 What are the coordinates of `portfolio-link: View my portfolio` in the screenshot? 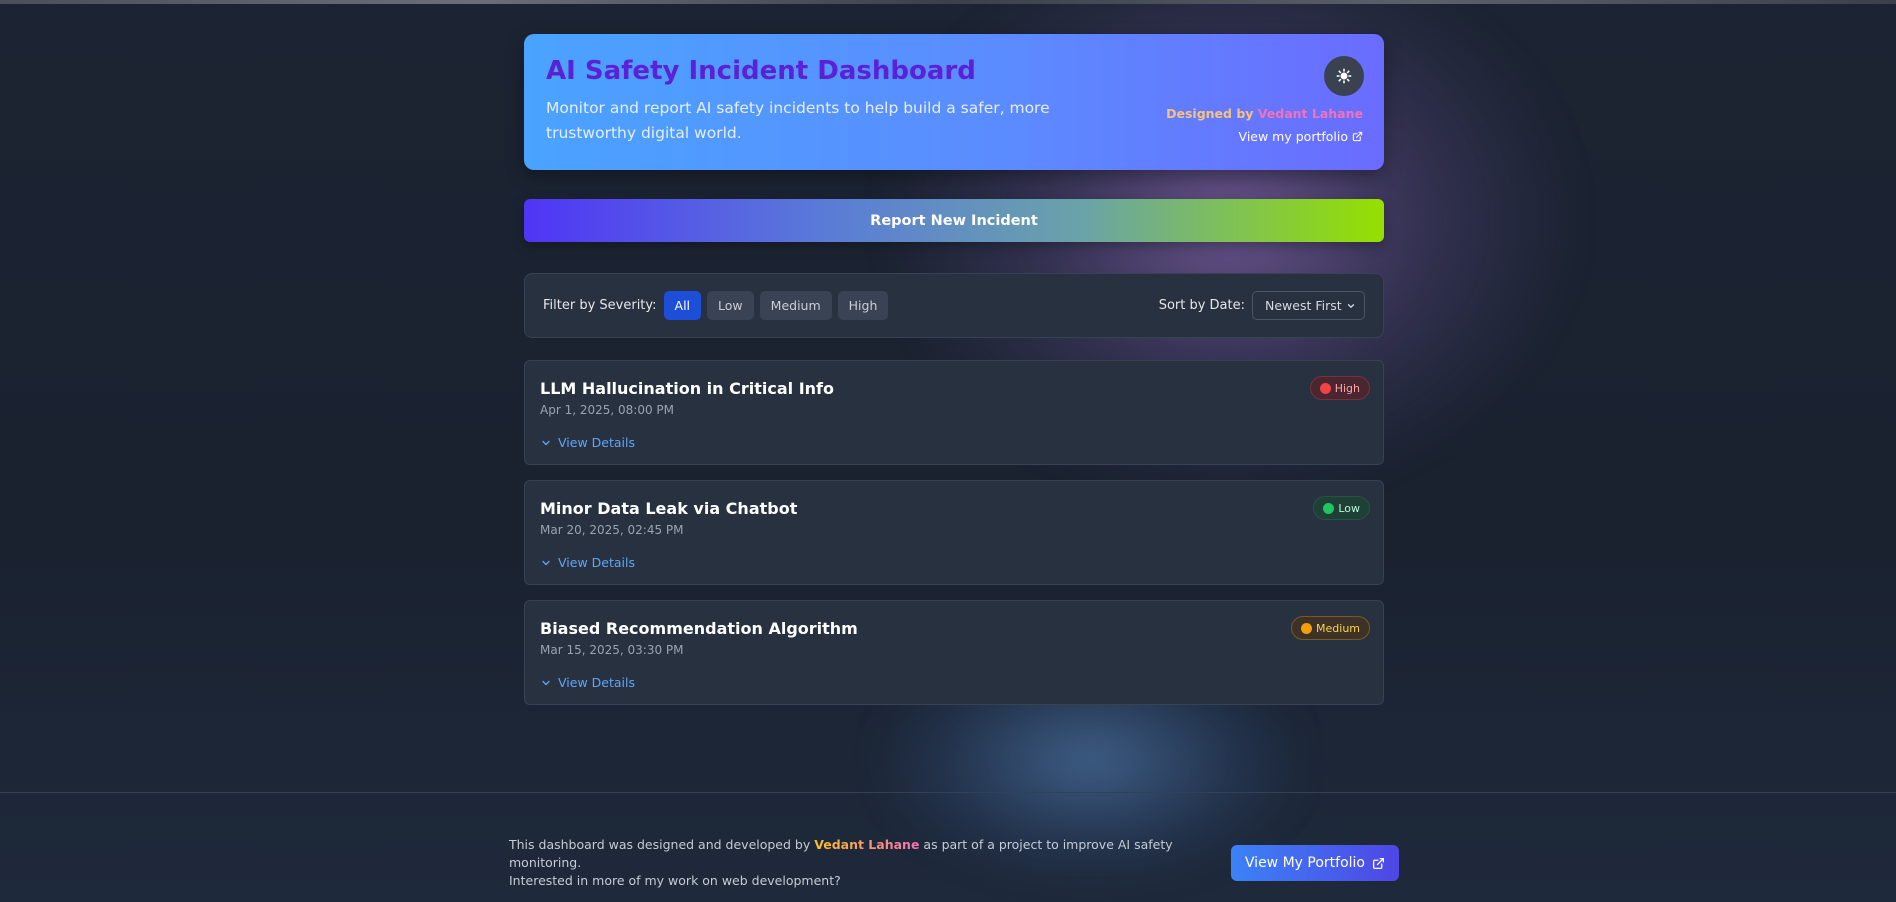 It's located at (1301, 136).